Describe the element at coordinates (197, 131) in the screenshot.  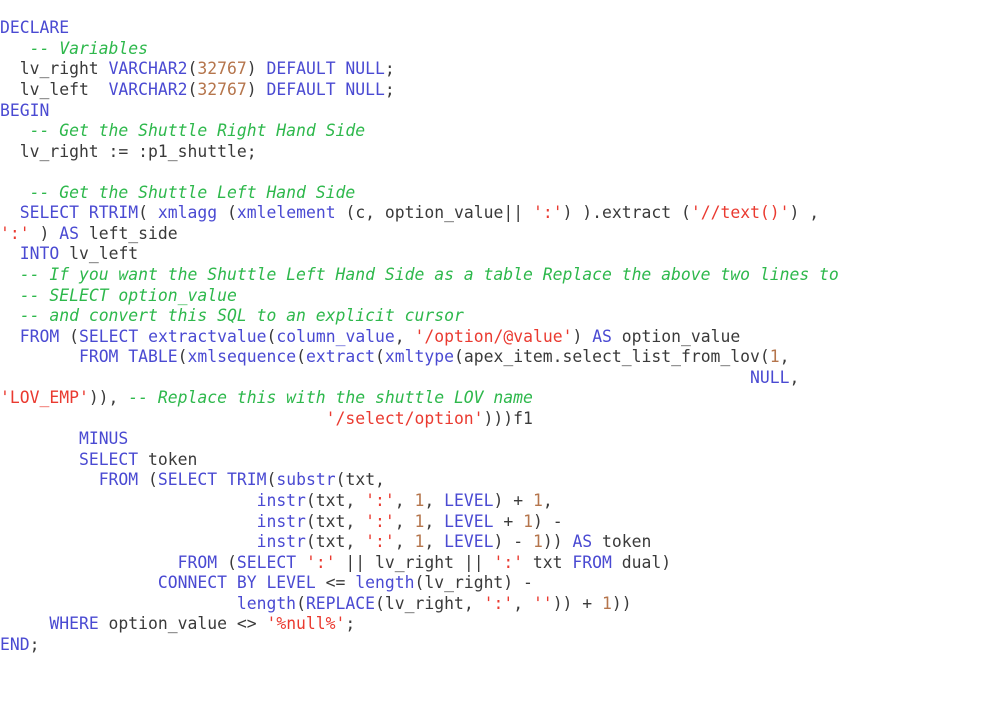
I see `code-token-cm: -- Get the Shuttle Right Hand Side` at that location.